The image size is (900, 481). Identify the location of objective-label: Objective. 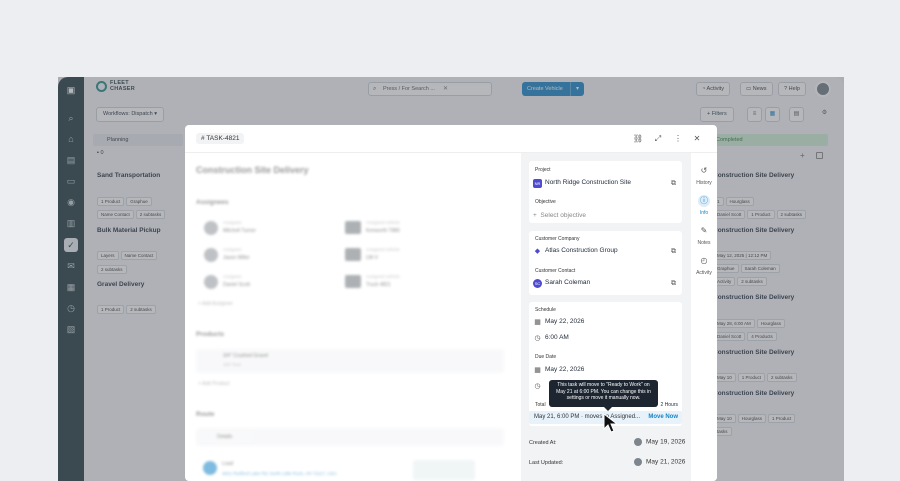
(545, 202).